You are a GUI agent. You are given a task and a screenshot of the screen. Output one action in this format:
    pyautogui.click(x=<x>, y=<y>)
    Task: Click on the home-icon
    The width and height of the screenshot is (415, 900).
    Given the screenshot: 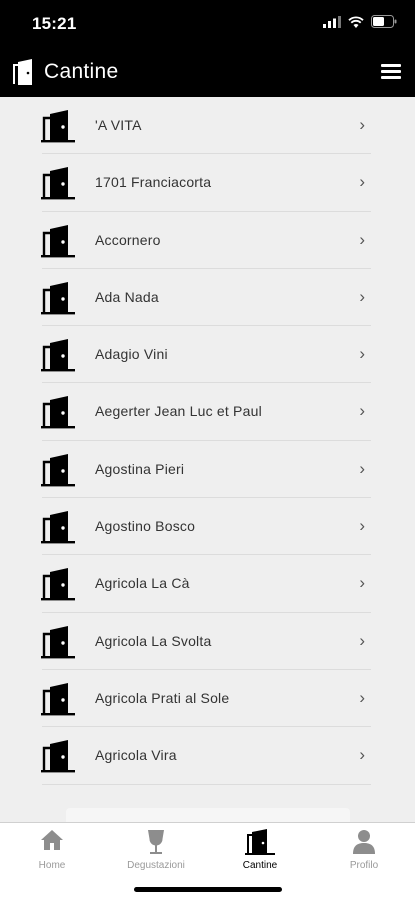 What is the action you would take?
    pyautogui.click(x=52, y=840)
    